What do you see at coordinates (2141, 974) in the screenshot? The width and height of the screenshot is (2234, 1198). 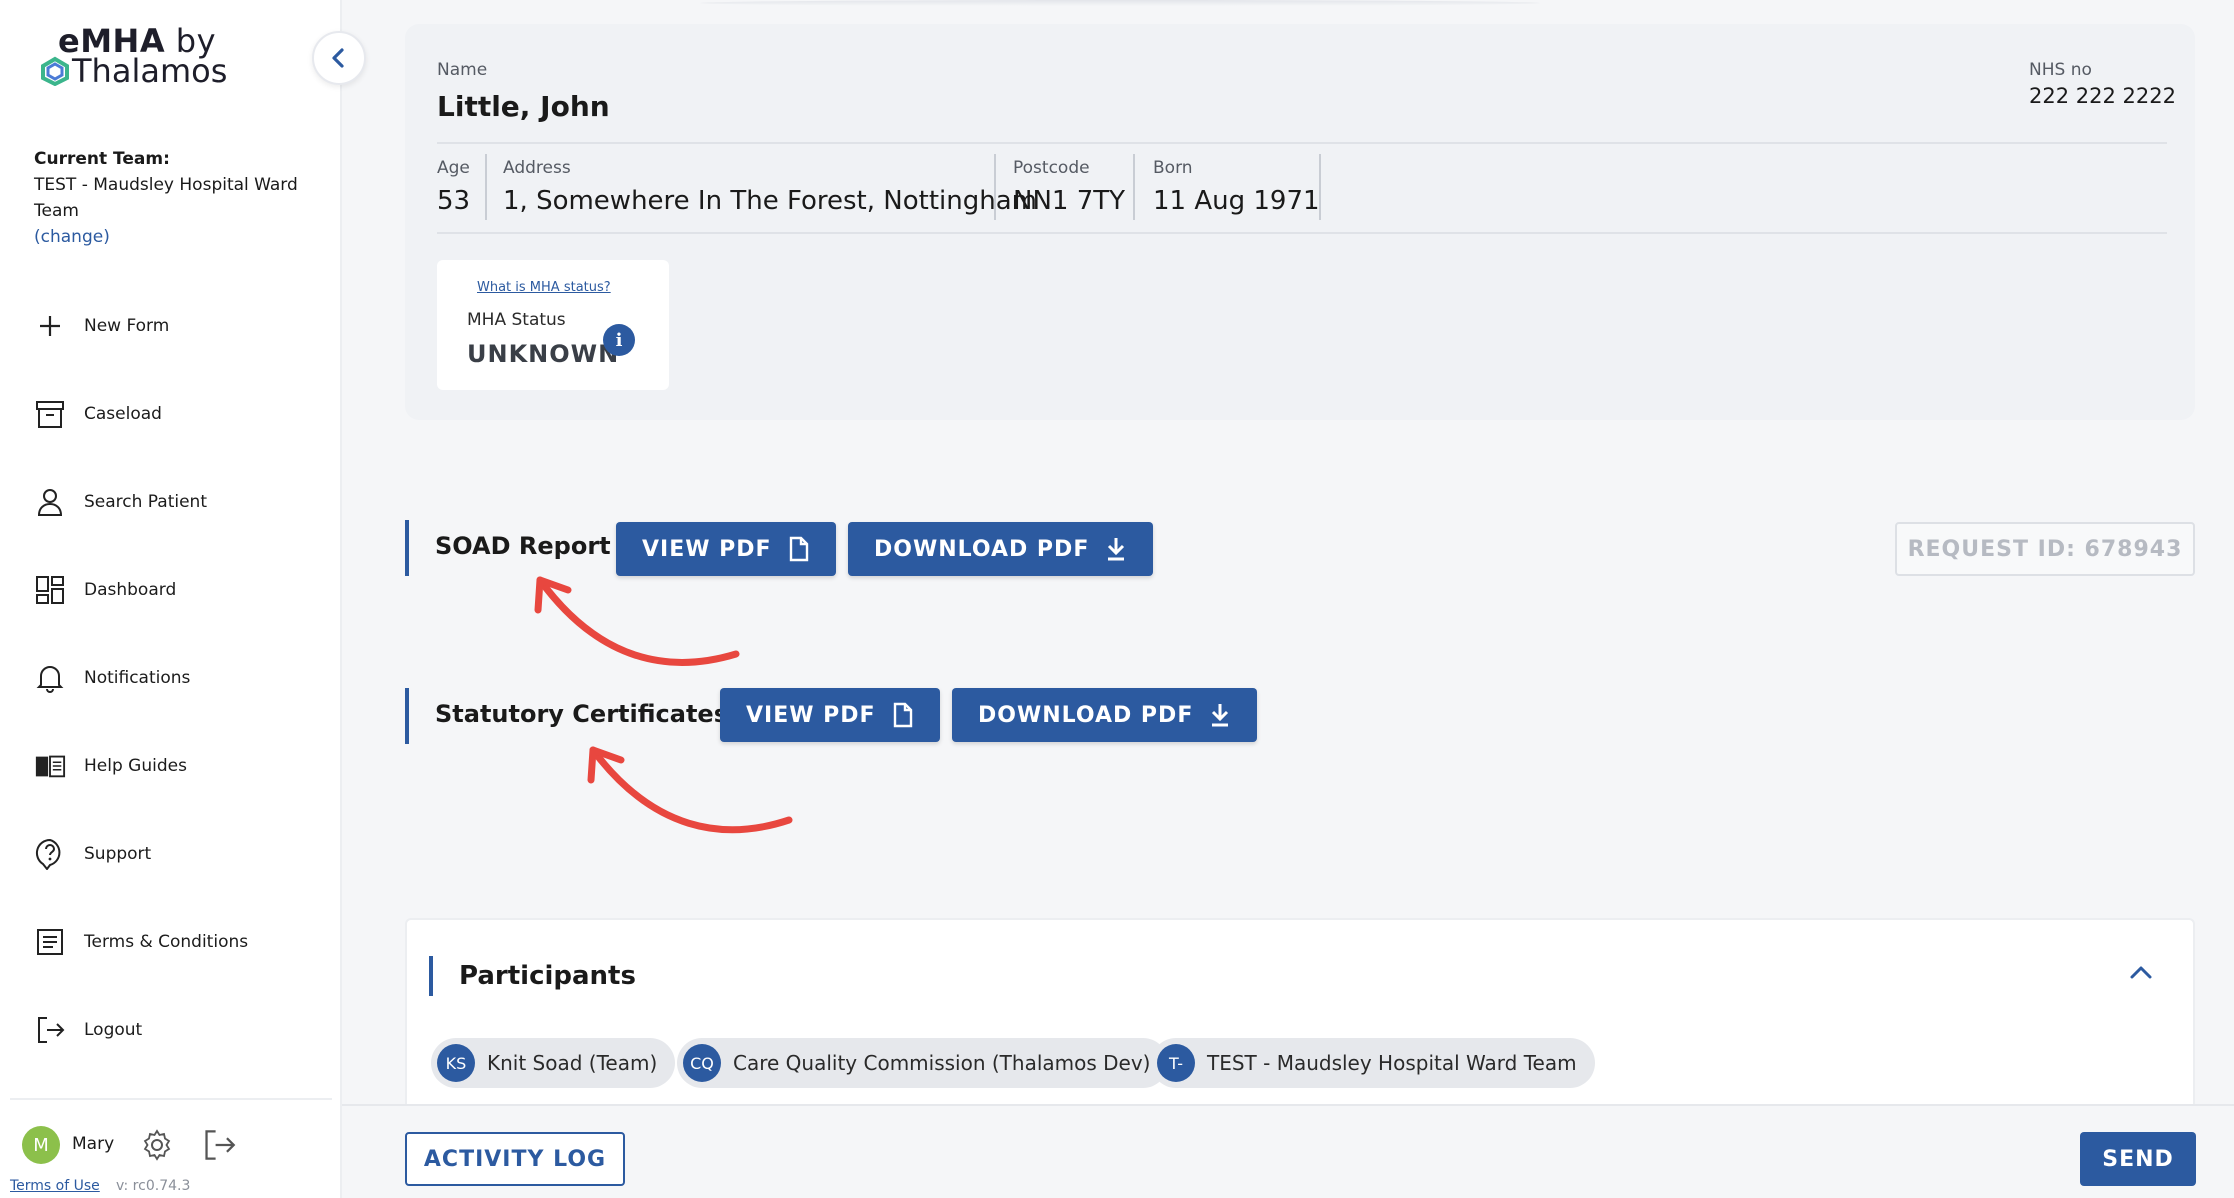 I see `chevron-up-icon` at bounding box center [2141, 974].